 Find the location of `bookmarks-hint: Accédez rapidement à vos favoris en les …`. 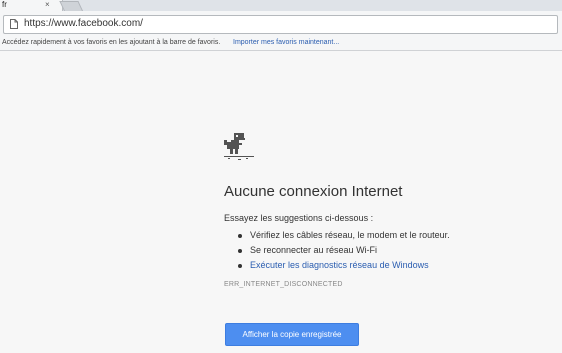

bookmarks-hint: Accédez rapidement à vos favoris en les … is located at coordinates (111, 42).